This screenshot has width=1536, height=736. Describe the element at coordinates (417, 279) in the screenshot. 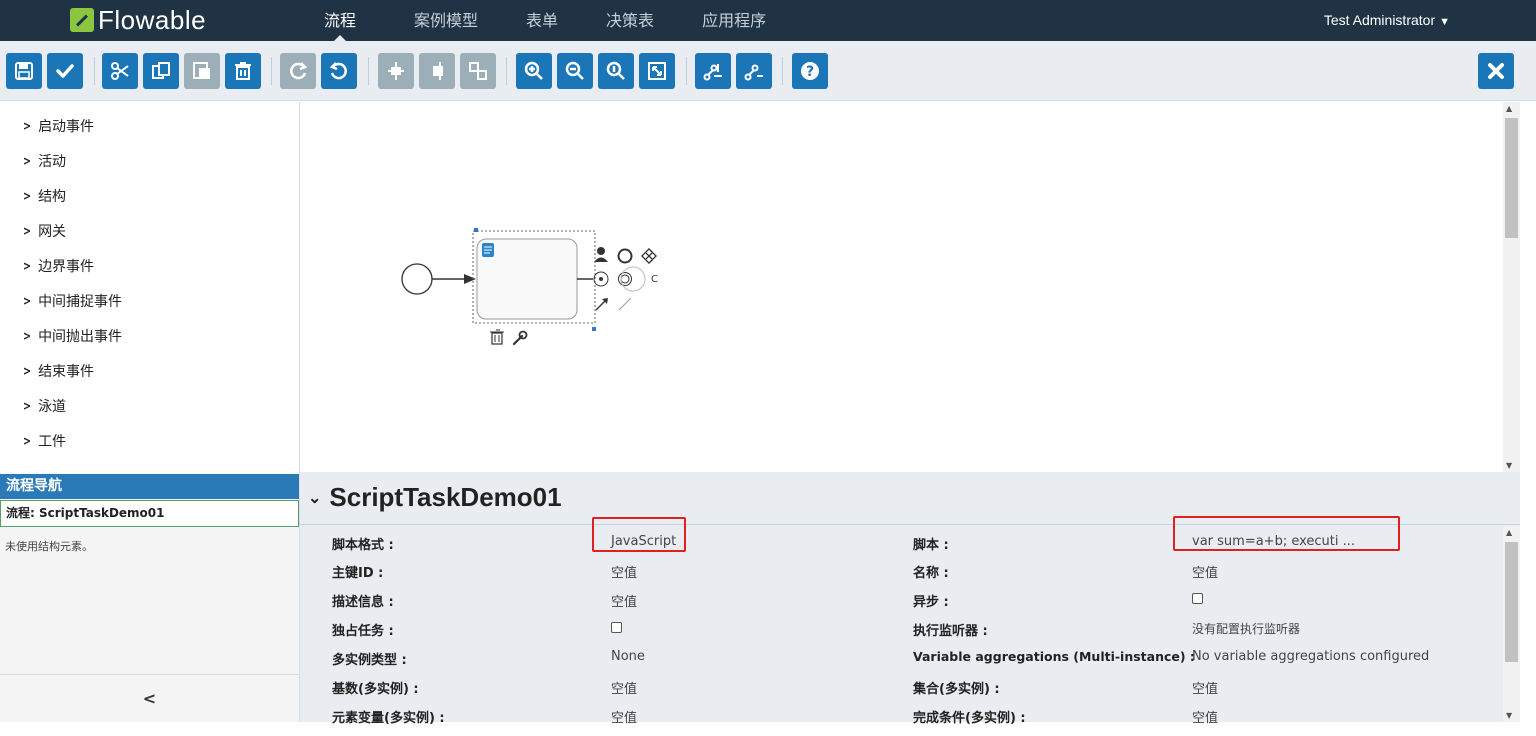

I see `start-event` at that location.